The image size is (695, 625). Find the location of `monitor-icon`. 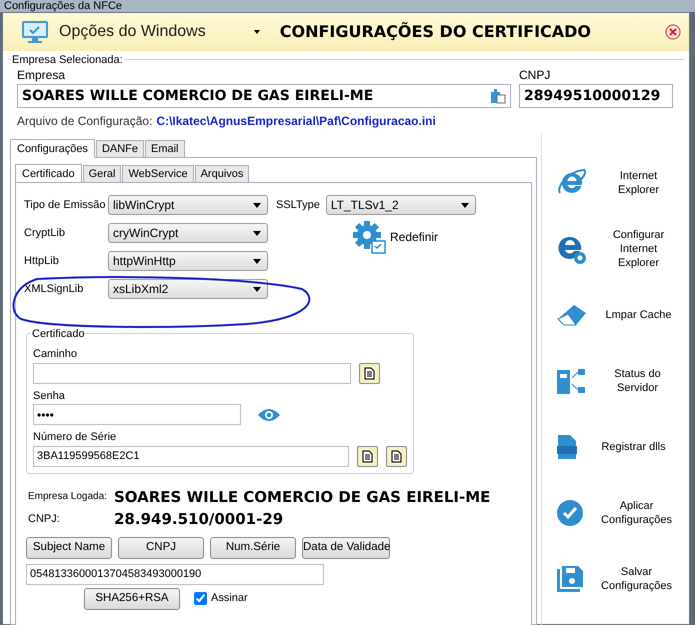

monitor-icon is located at coordinates (35, 32).